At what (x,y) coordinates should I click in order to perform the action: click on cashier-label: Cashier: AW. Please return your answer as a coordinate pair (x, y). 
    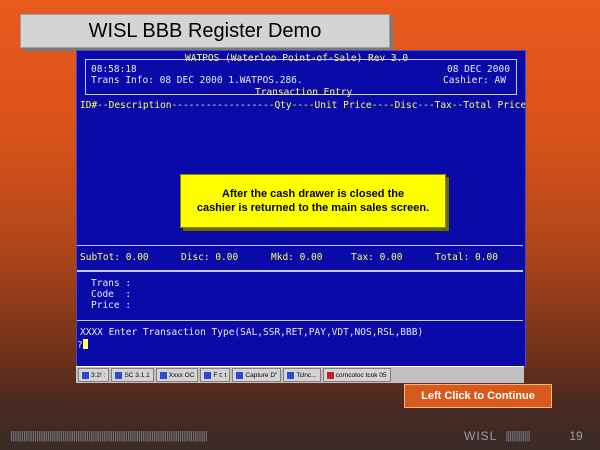
    Looking at the image, I should click on (474, 80).